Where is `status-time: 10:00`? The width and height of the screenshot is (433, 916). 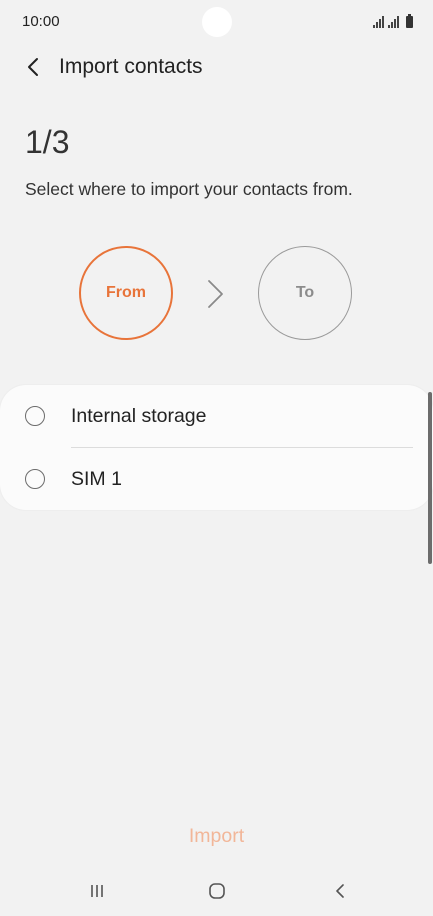 status-time: 10:00 is located at coordinates (41, 21).